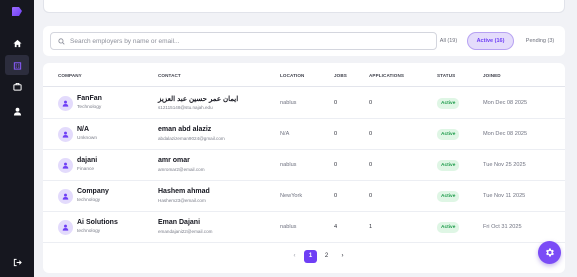 The height and width of the screenshot is (277, 577). Describe the element at coordinates (83, 129) in the screenshot. I see `company-name: N/A` at that location.